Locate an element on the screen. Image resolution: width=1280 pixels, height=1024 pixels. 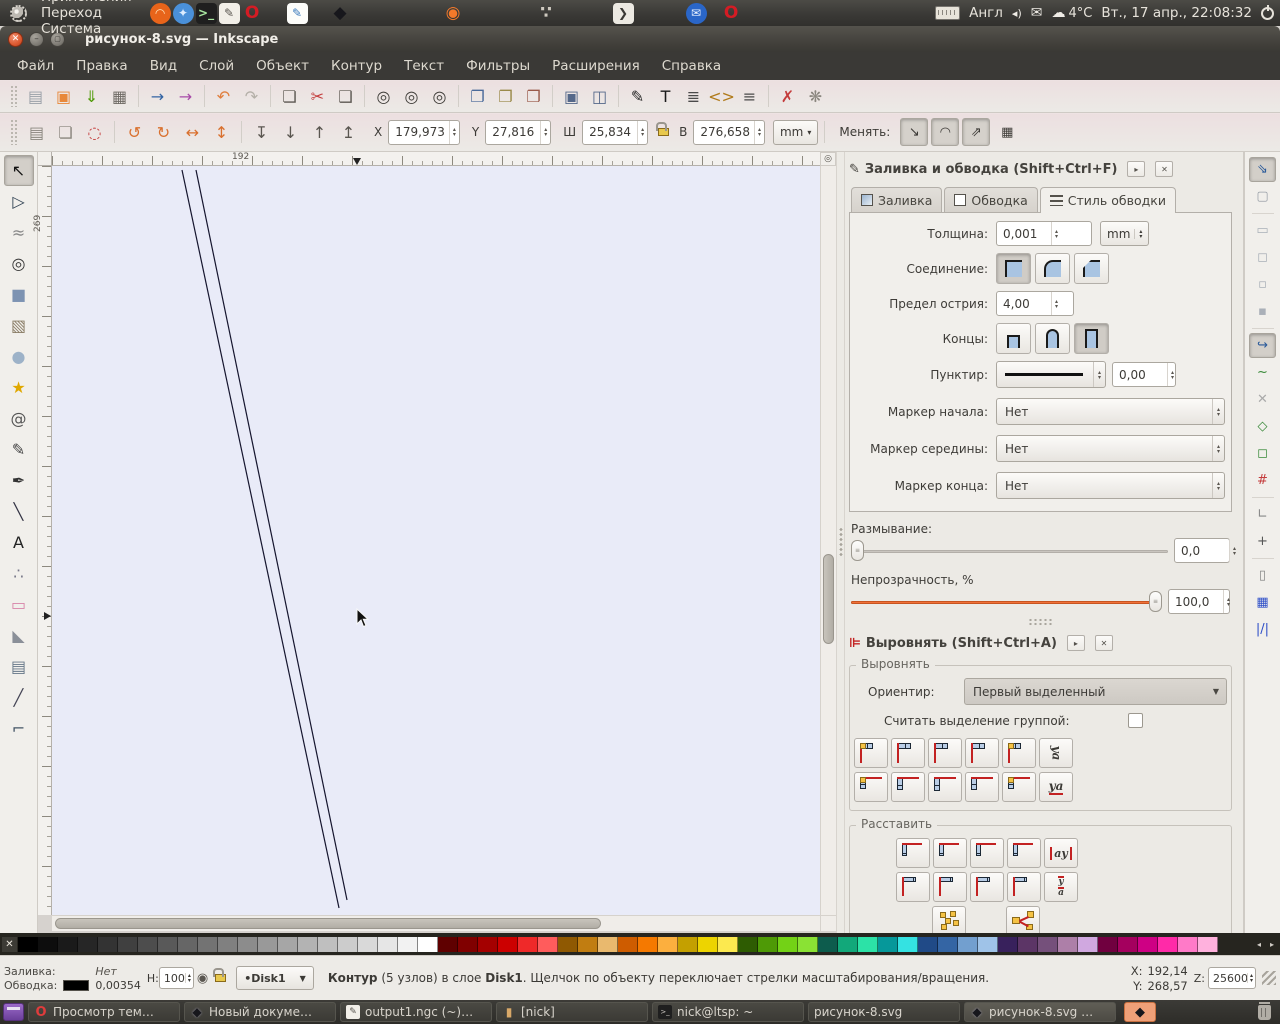
distribute-text-anchors-horizontally-button: ay is located at coordinates (1061, 853).